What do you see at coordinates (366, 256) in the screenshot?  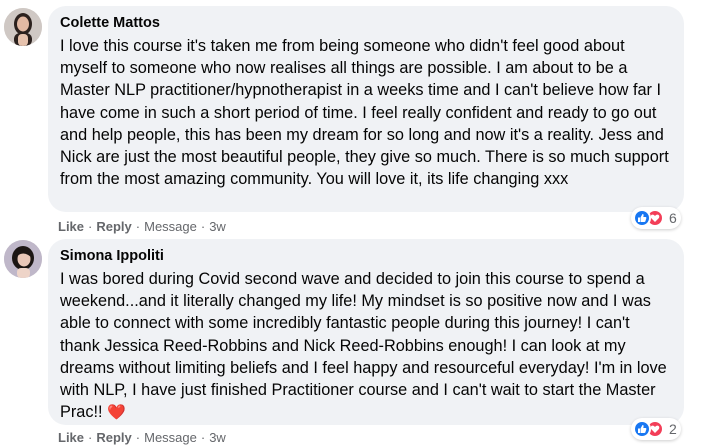 I see `comment-author: Simona Ippoliti` at bounding box center [366, 256].